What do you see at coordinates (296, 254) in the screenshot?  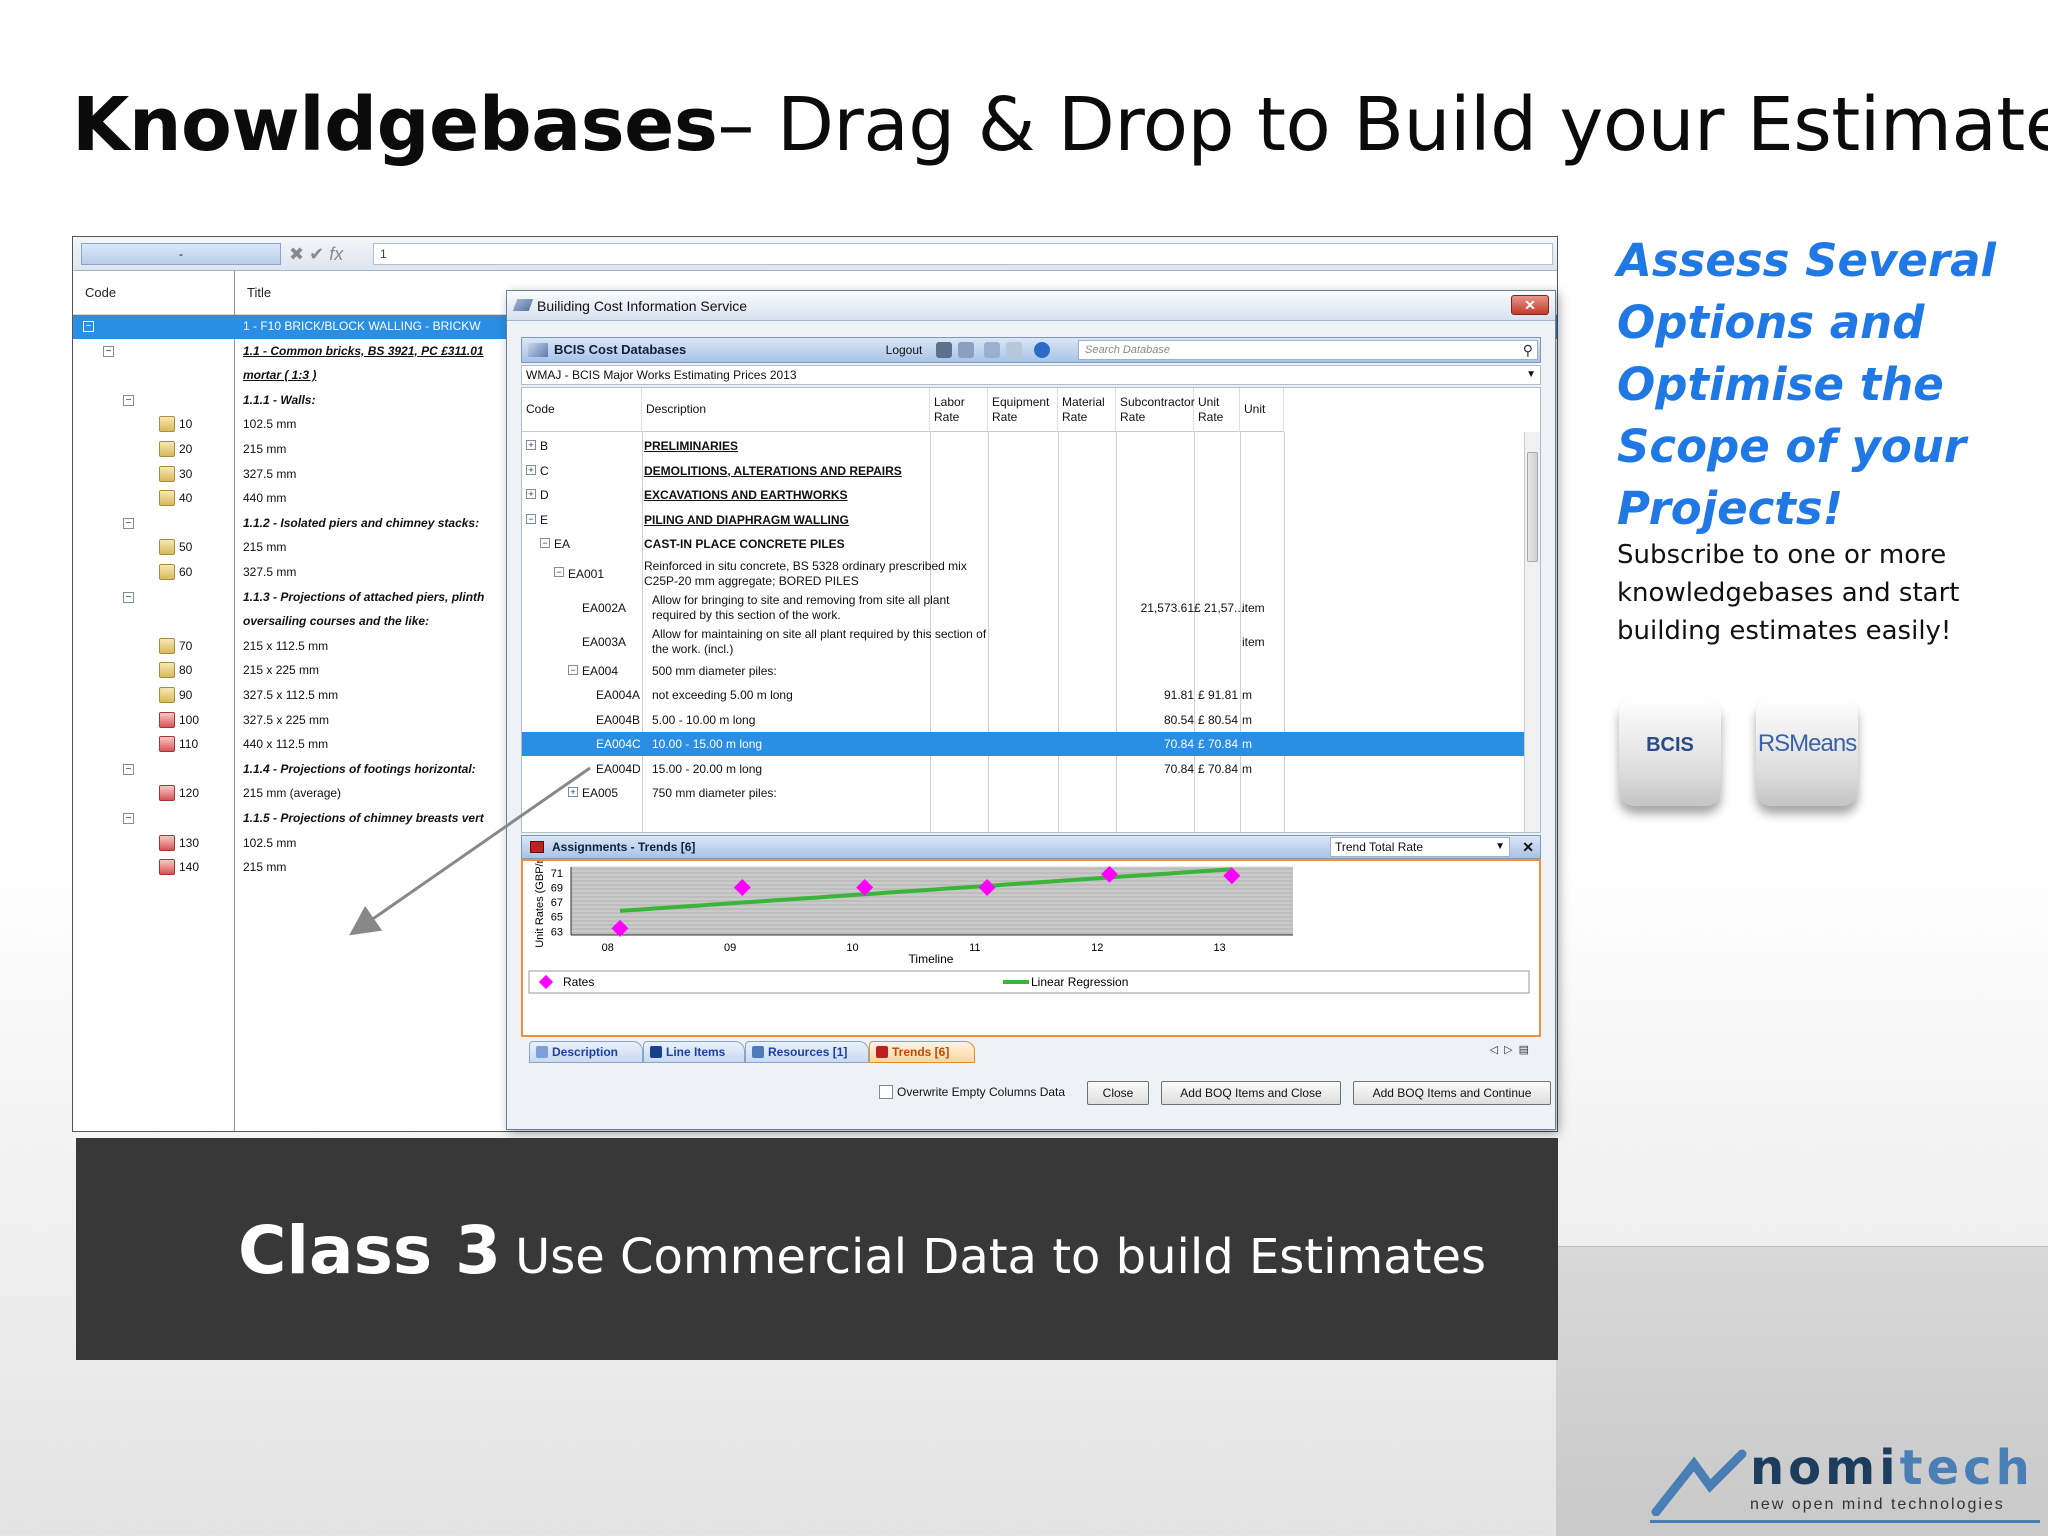 I see `cancel-icon: ✖` at bounding box center [296, 254].